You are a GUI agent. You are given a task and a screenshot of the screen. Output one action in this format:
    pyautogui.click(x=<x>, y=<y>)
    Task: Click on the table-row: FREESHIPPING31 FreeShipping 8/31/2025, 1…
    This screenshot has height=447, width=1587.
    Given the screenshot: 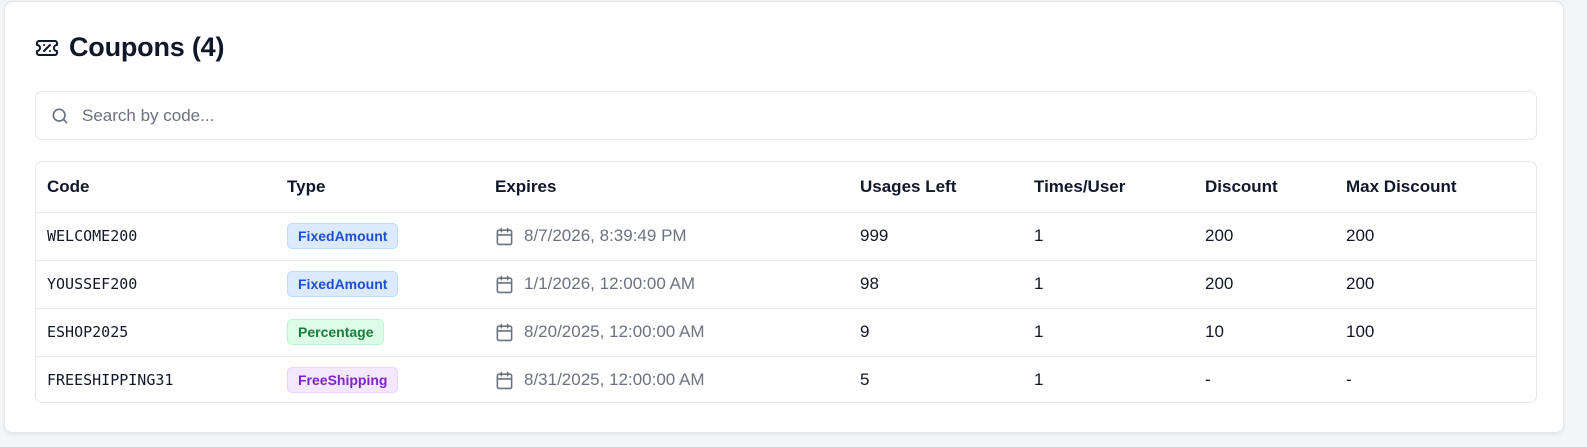 What is the action you would take?
    pyautogui.click(x=786, y=379)
    